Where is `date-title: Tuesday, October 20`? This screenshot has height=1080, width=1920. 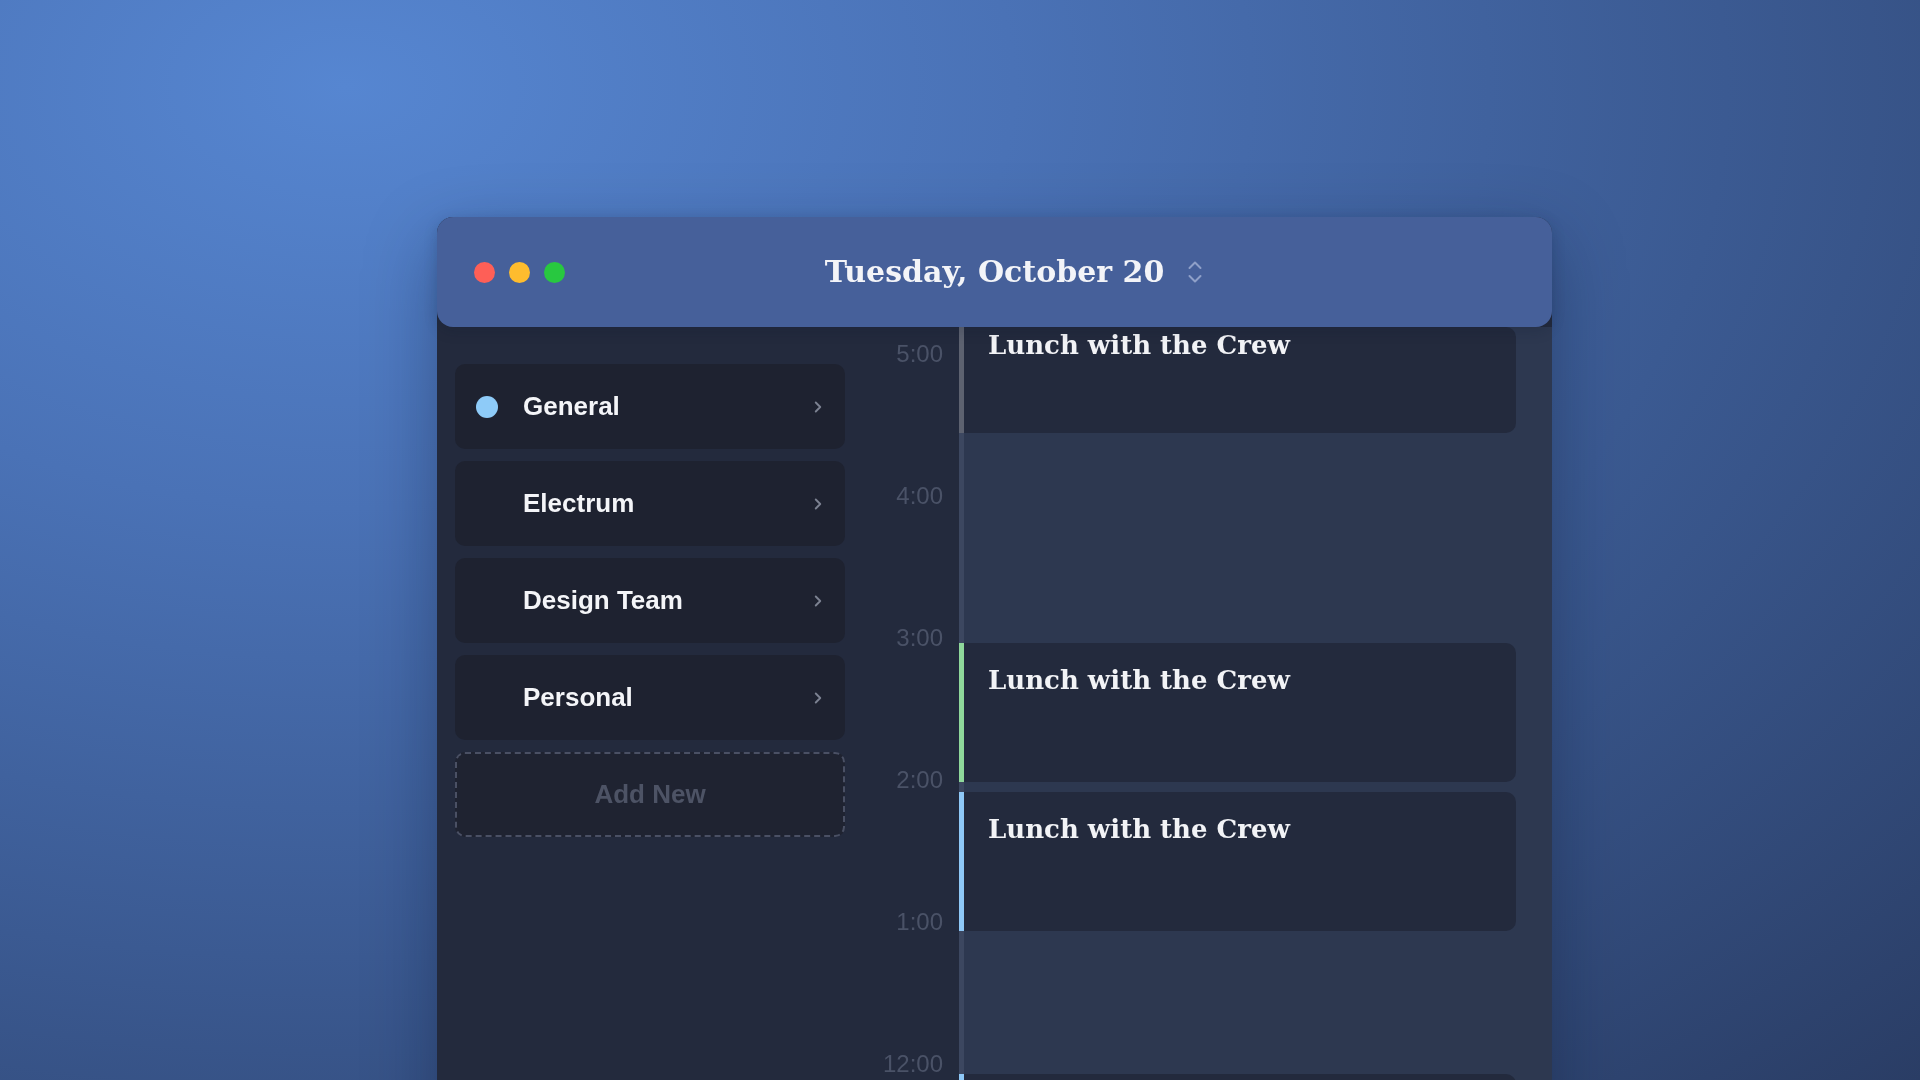
date-title: Tuesday, October 20 is located at coordinates (994, 272).